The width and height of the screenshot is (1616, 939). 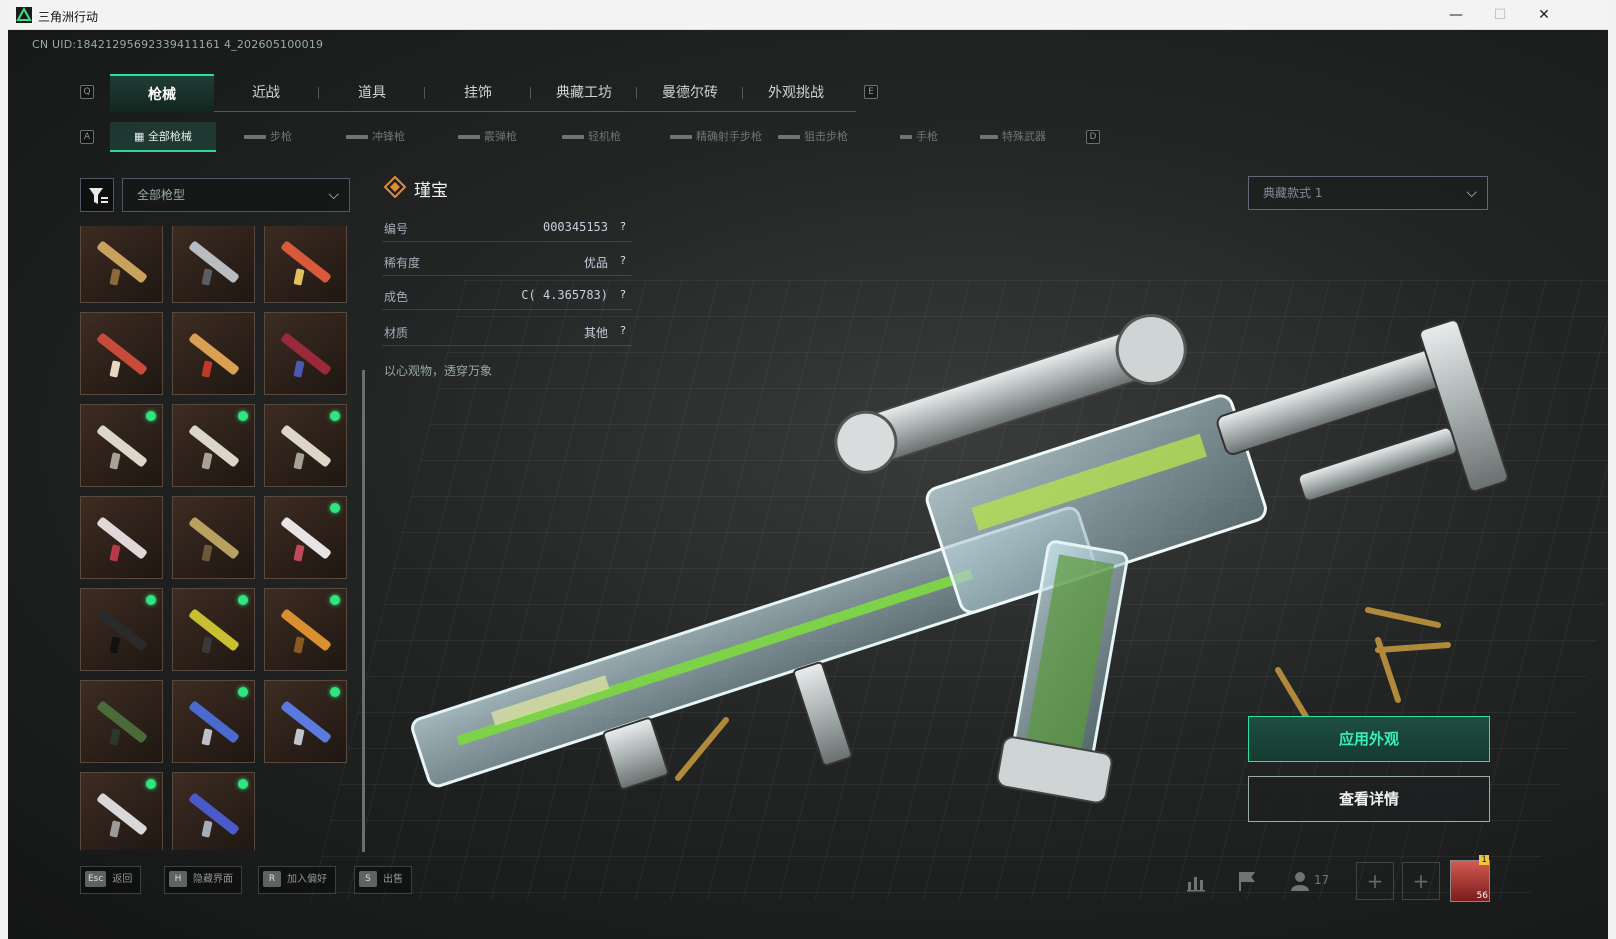 What do you see at coordinates (266, 93) in the screenshot?
I see `tab-melee: 近战` at bounding box center [266, 93].